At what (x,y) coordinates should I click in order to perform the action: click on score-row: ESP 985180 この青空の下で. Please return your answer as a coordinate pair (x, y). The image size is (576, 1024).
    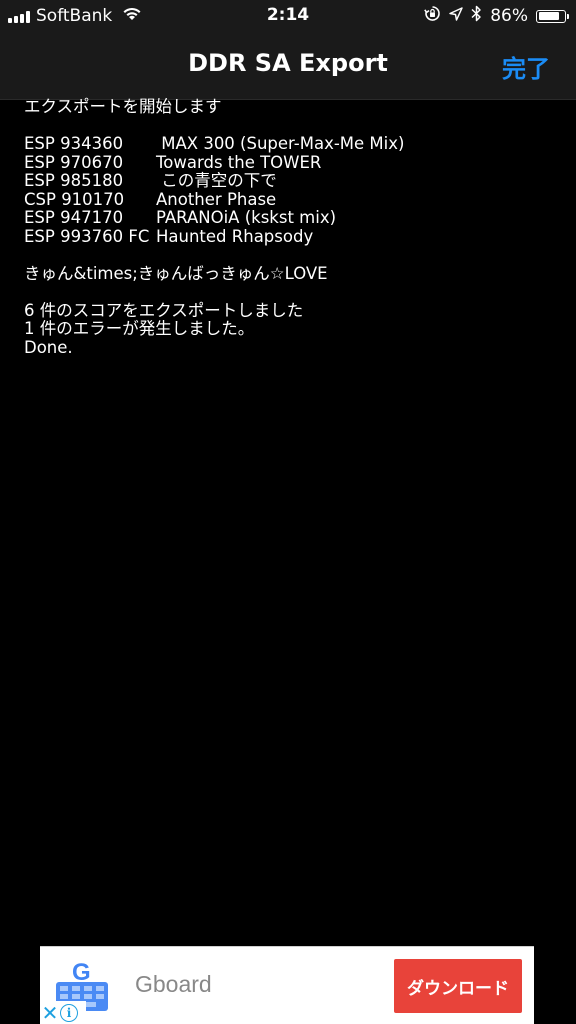
    Looking at the image, I should click on (294, 181).